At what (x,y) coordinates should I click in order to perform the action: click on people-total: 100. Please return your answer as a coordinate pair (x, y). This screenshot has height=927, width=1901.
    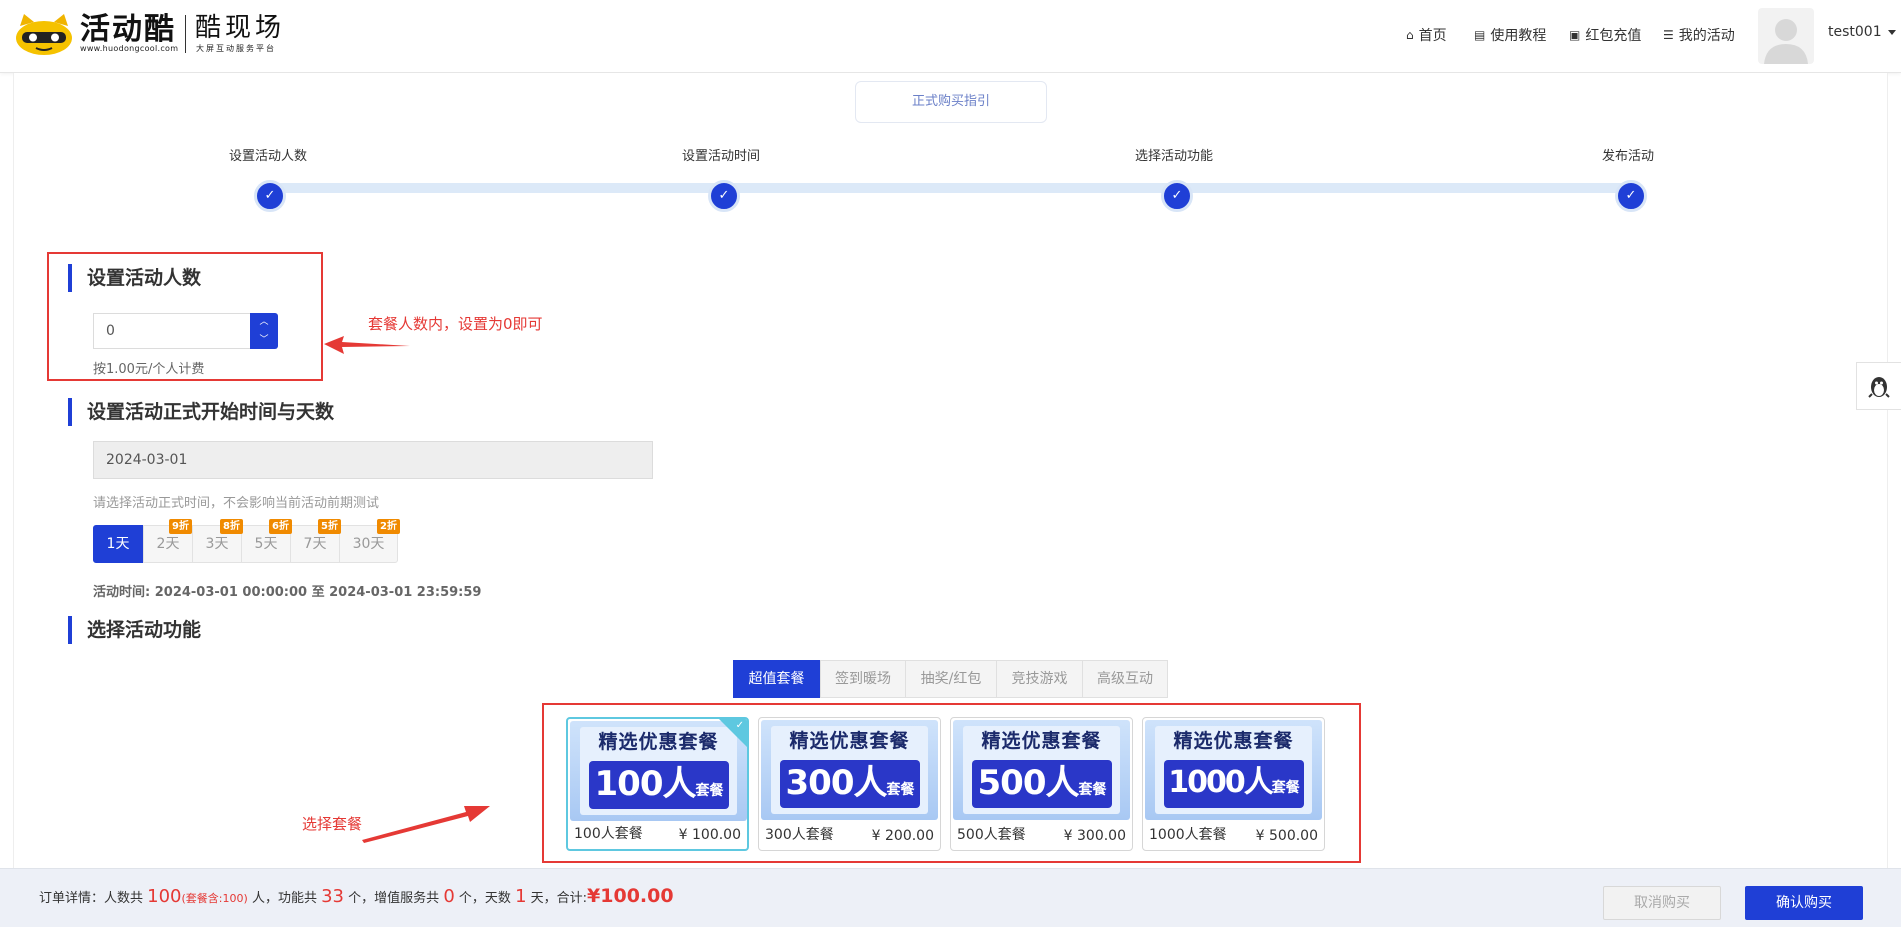
    Looking at the image, I should click on (164, 896).